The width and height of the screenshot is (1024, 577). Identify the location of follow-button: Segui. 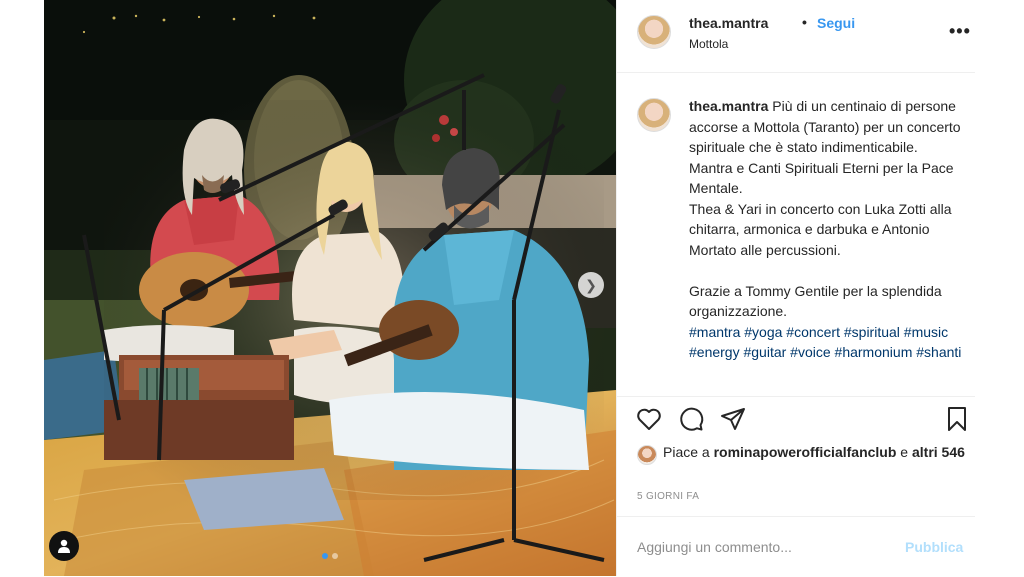
(836, 23).